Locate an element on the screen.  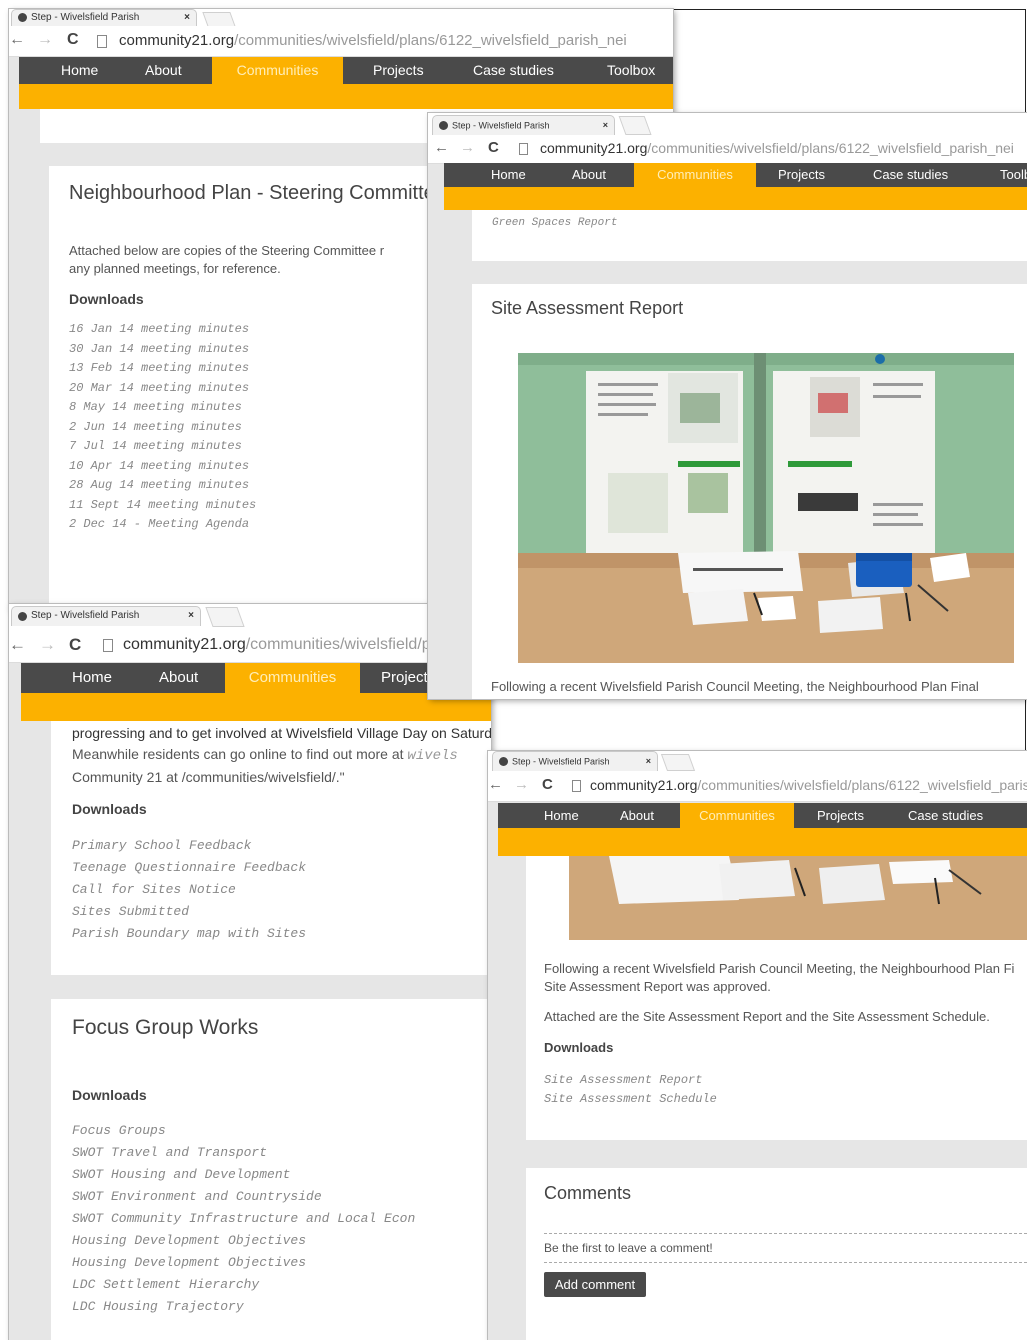
download-link: SWOT Environment and Countryside is located at coordinates (243, 1197).